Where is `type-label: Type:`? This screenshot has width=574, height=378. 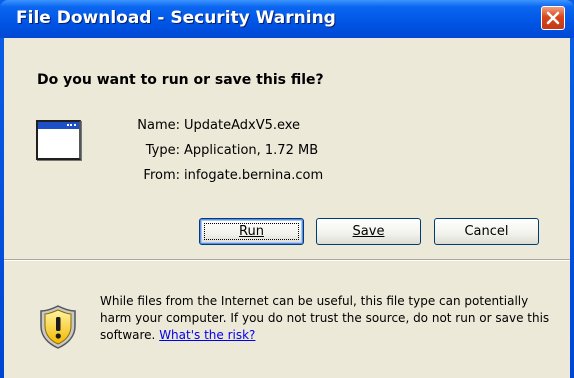
type-label: Type: is located at coordinates (162, 150).